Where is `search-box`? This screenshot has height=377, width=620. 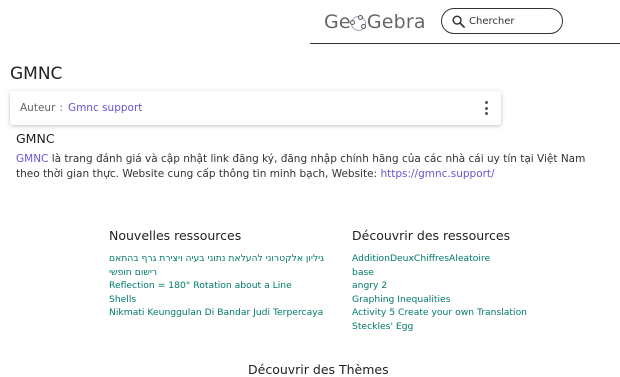 search-box is located at coordinates (502, 21).